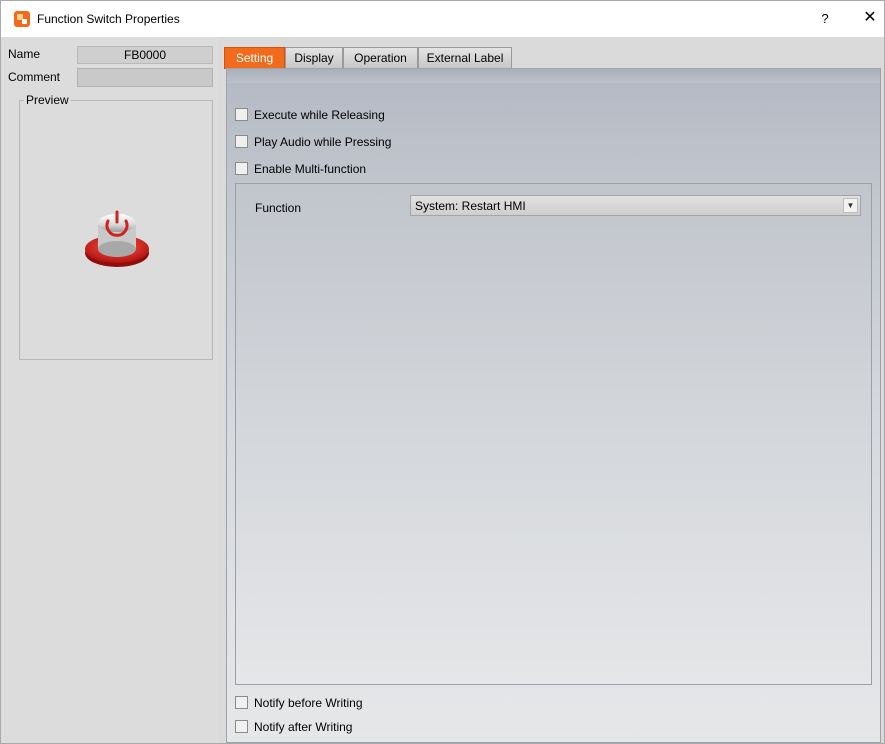 The width and height of the screenshot is (885, 744). Describe the element at coordinates (47, 100) in the screenshot. I see `preview-label: Preview` at that location.